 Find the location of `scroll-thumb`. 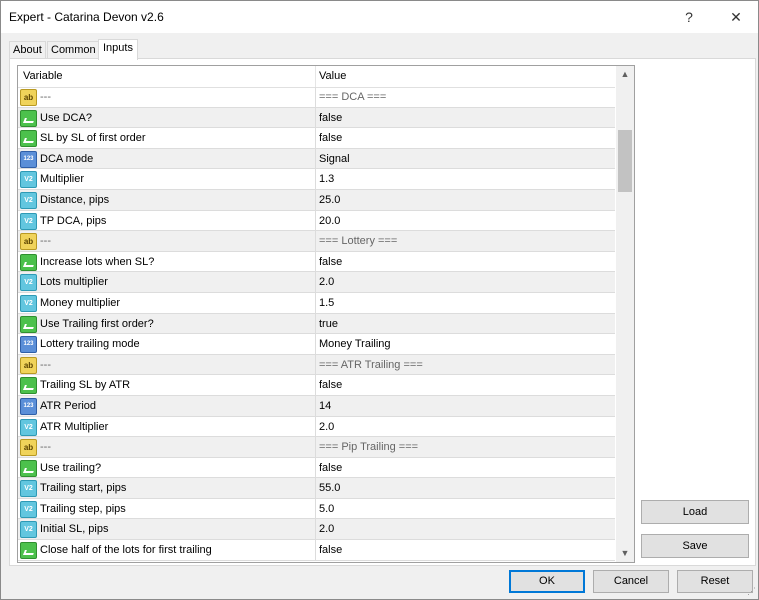

scroll-thumb is located at coordinates (625, 161).